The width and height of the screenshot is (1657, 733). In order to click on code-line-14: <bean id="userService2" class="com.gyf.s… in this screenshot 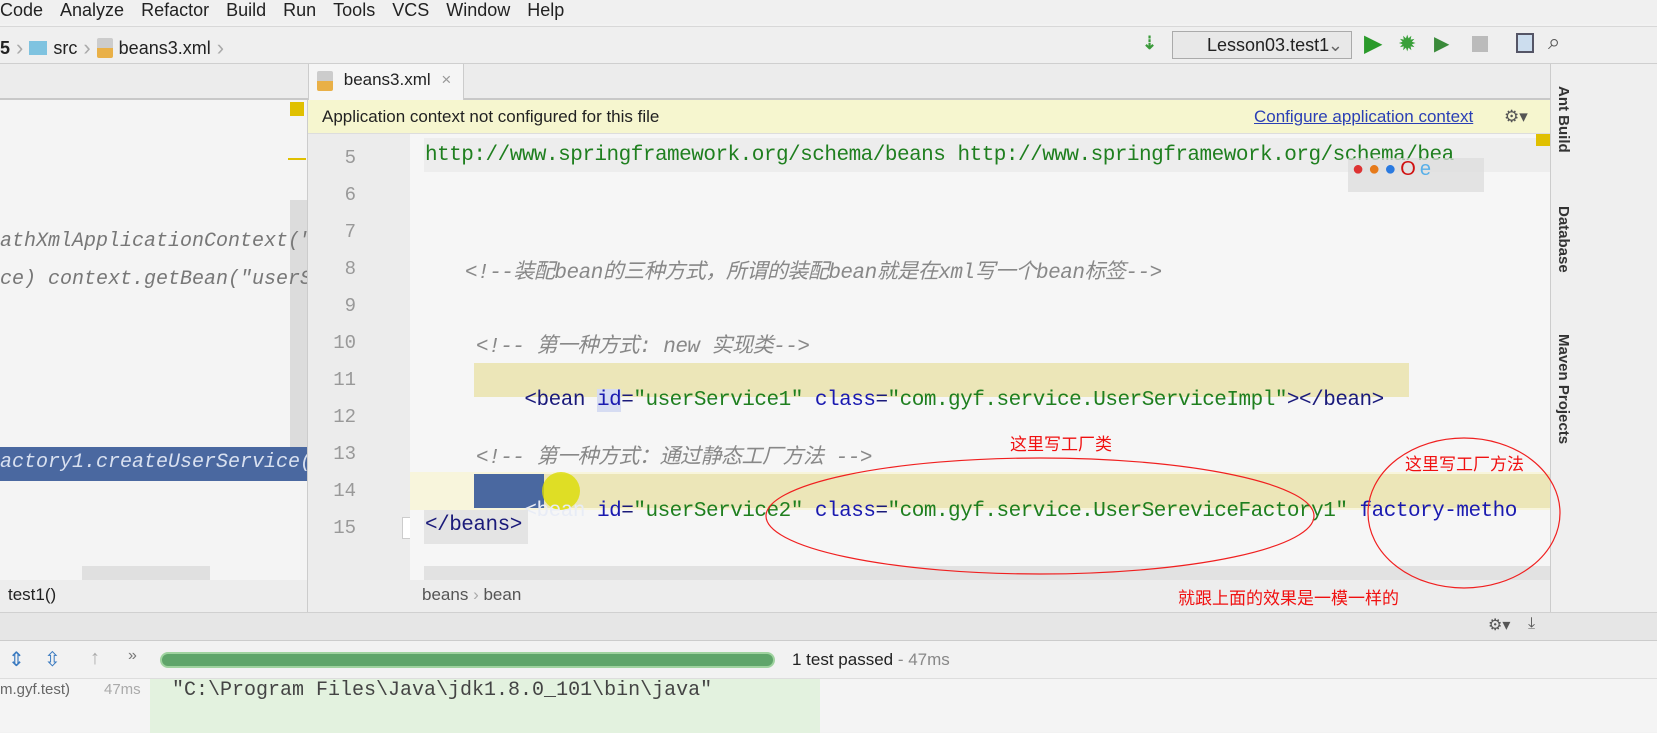, I will do `click(1020, 511)`.